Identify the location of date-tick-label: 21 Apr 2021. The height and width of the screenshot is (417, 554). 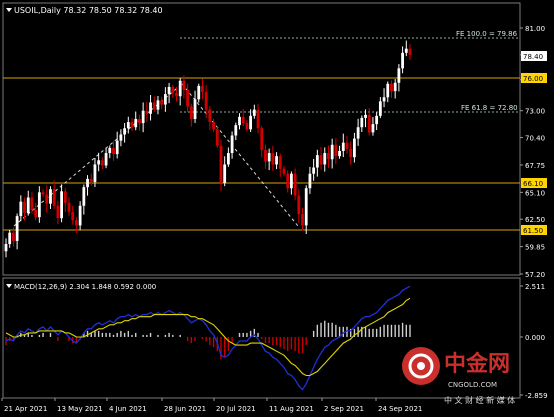
(25, 409).